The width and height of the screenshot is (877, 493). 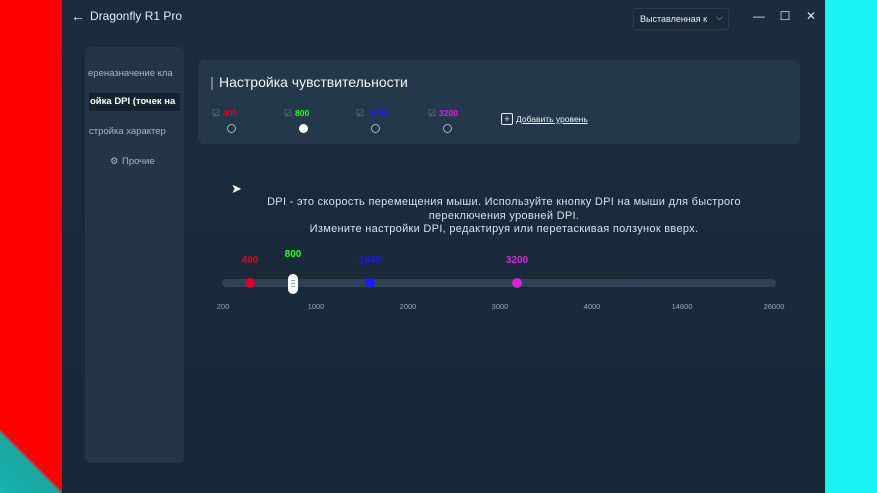 I want to click on slider-point-label: 1600, so click(x=370, y=260).